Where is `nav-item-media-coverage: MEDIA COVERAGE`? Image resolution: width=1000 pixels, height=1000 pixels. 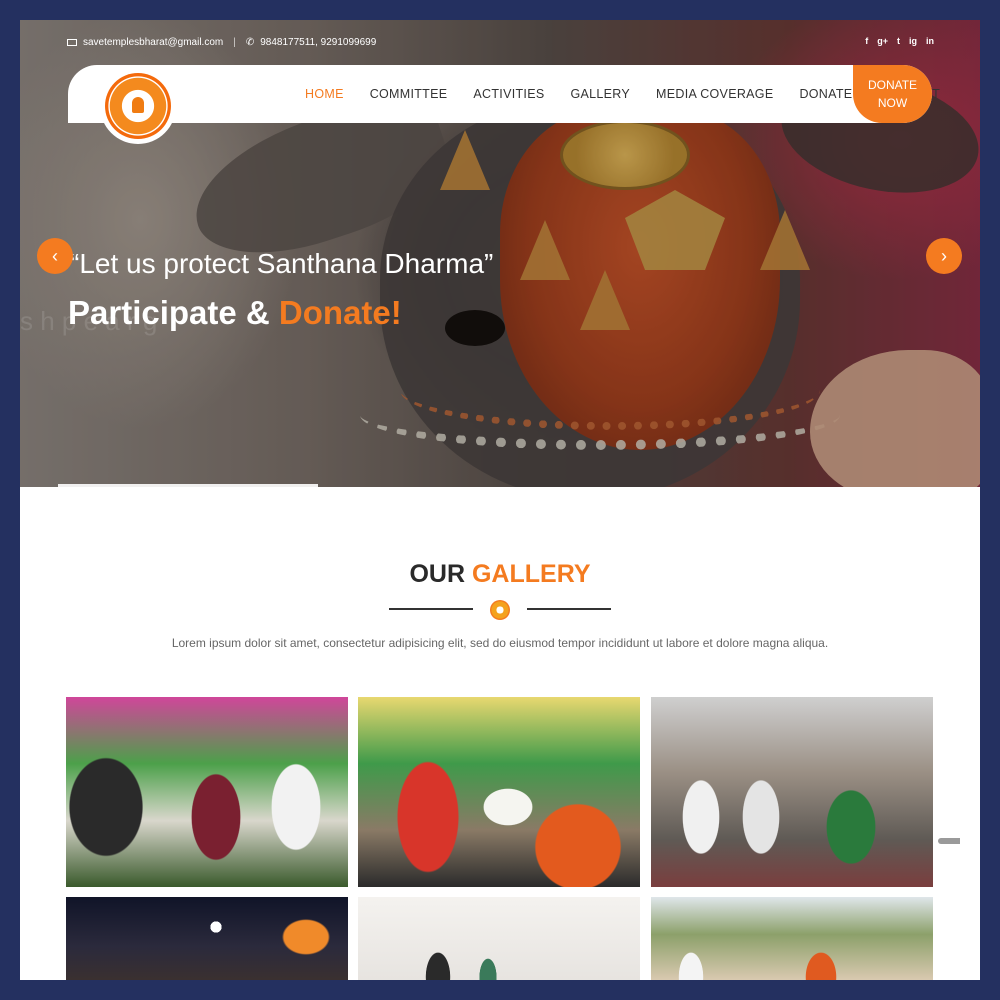 nav-item-media-coverage: MEDIA COVERAGE is located at coordinates (714, 94).